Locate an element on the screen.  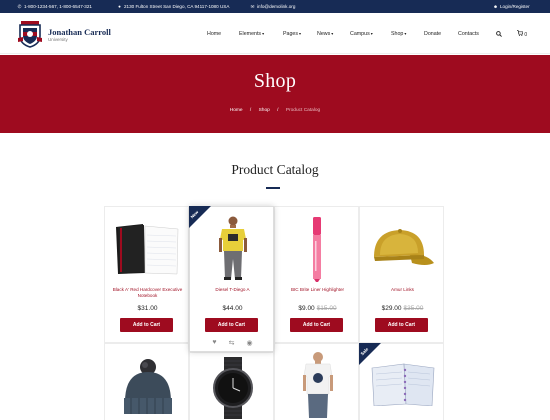
product-price: $9.00 $15.00 is located at coordinates (317, 308).